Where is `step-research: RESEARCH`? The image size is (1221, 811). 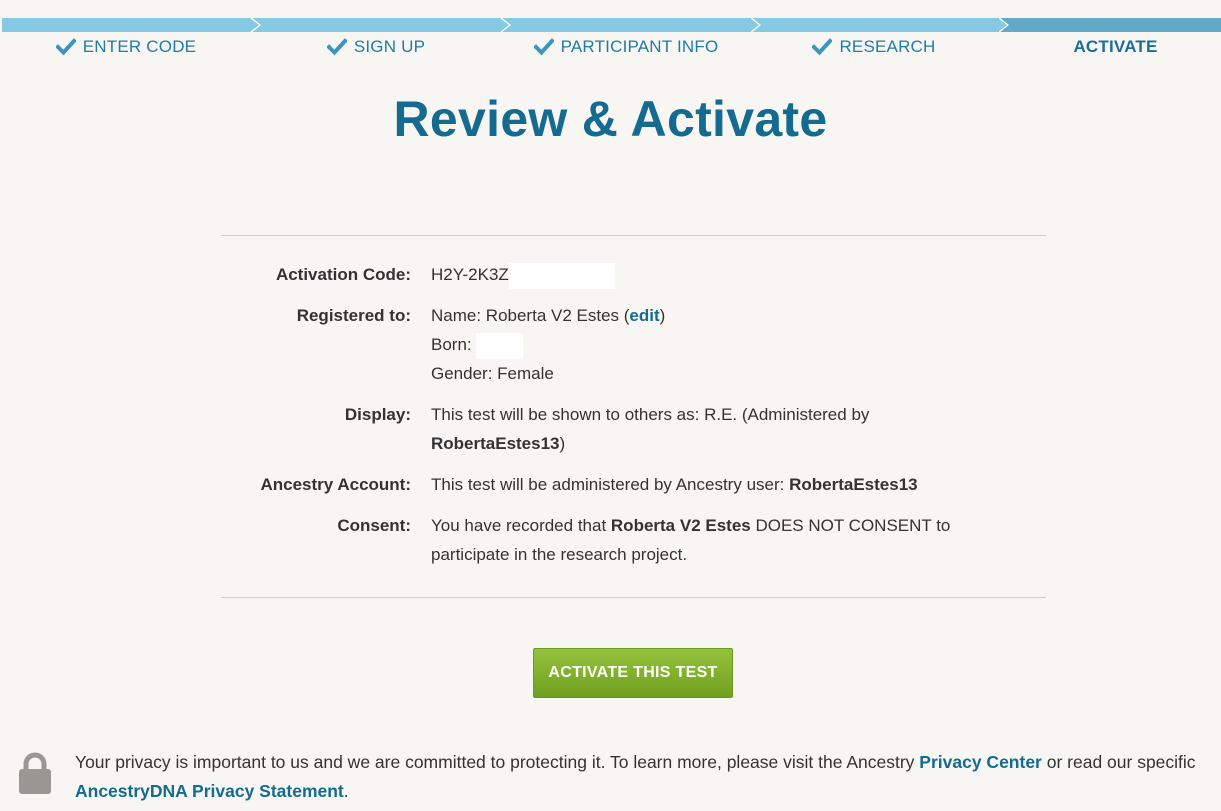
step-research: RESEARCH is located at coordinates (879, 37).